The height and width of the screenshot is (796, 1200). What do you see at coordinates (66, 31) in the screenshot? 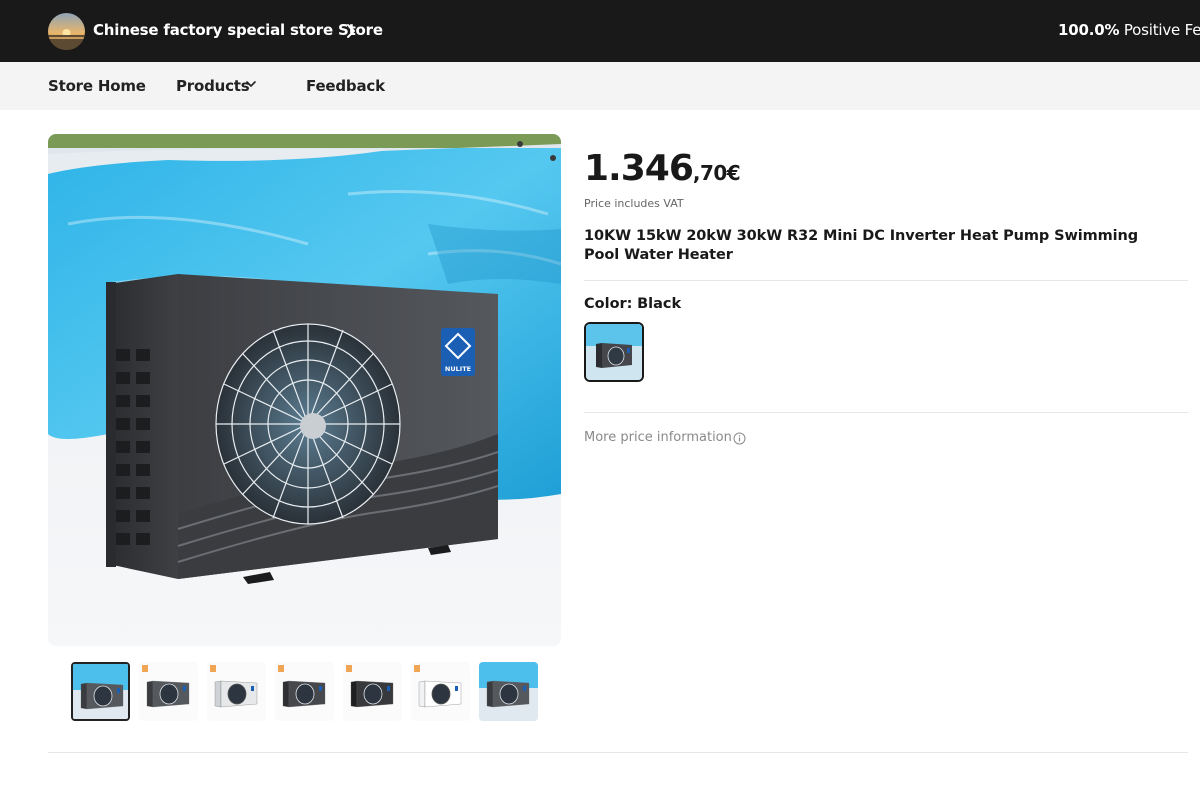
I see `store-avatar` at bounding box center [66, 31].